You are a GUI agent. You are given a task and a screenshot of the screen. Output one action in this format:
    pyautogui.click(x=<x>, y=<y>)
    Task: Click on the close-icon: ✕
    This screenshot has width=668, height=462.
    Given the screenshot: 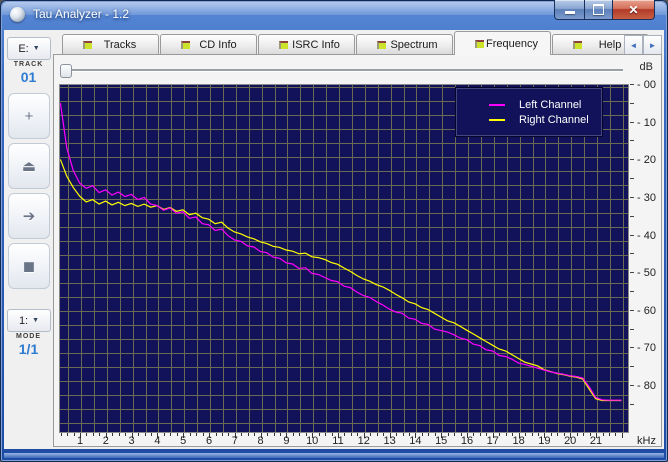 What is the action you would take?
    pyautogui.click(x=633, y=9)
    